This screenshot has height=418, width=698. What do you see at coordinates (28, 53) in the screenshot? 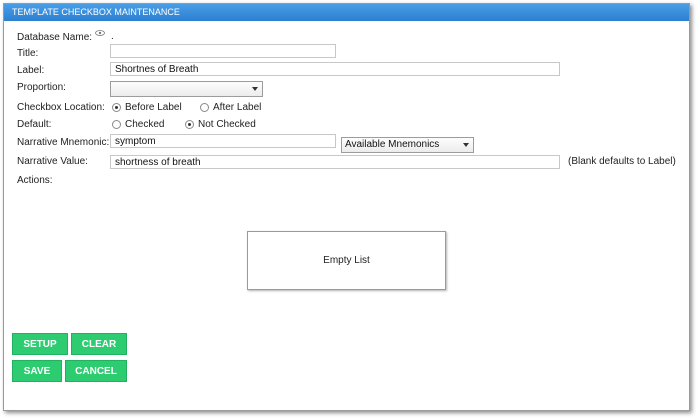
I see `title-label: Title:` at bounding box center [28, 53].